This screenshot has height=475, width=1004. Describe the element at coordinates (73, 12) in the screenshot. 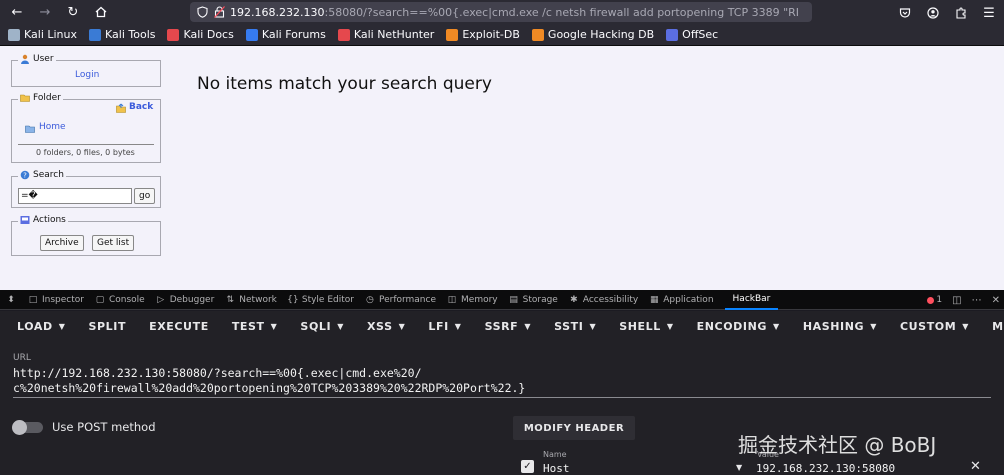

I see `reload-icon: ↻` at that location.